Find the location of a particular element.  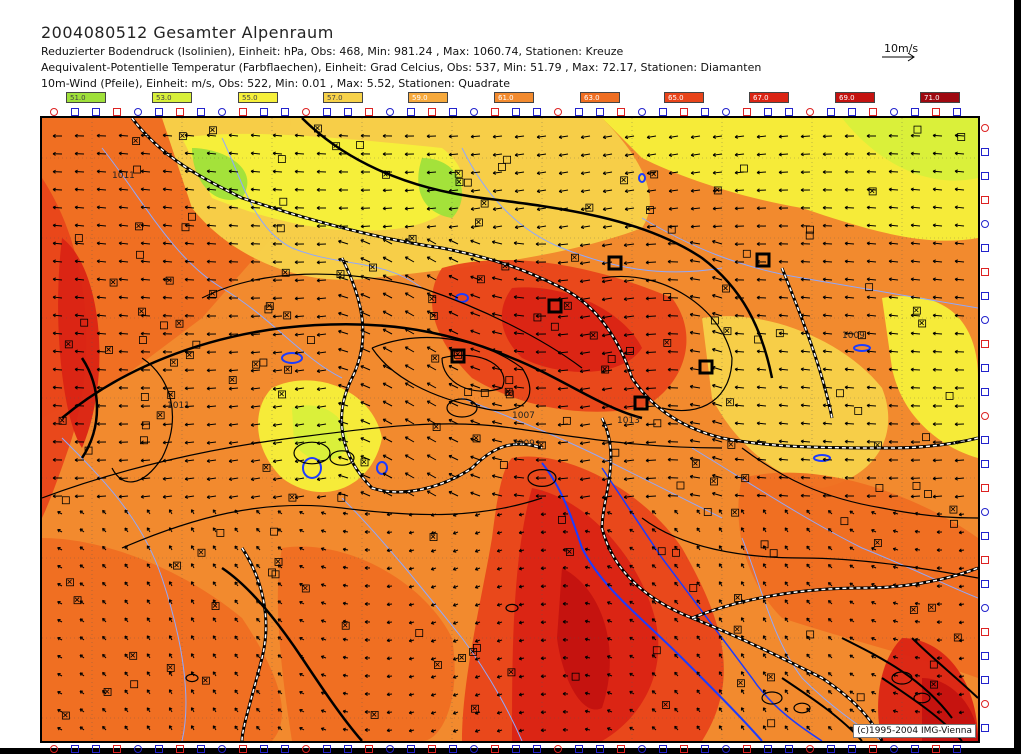

isobar-label: 1007 is located at coordinates (523, 416).